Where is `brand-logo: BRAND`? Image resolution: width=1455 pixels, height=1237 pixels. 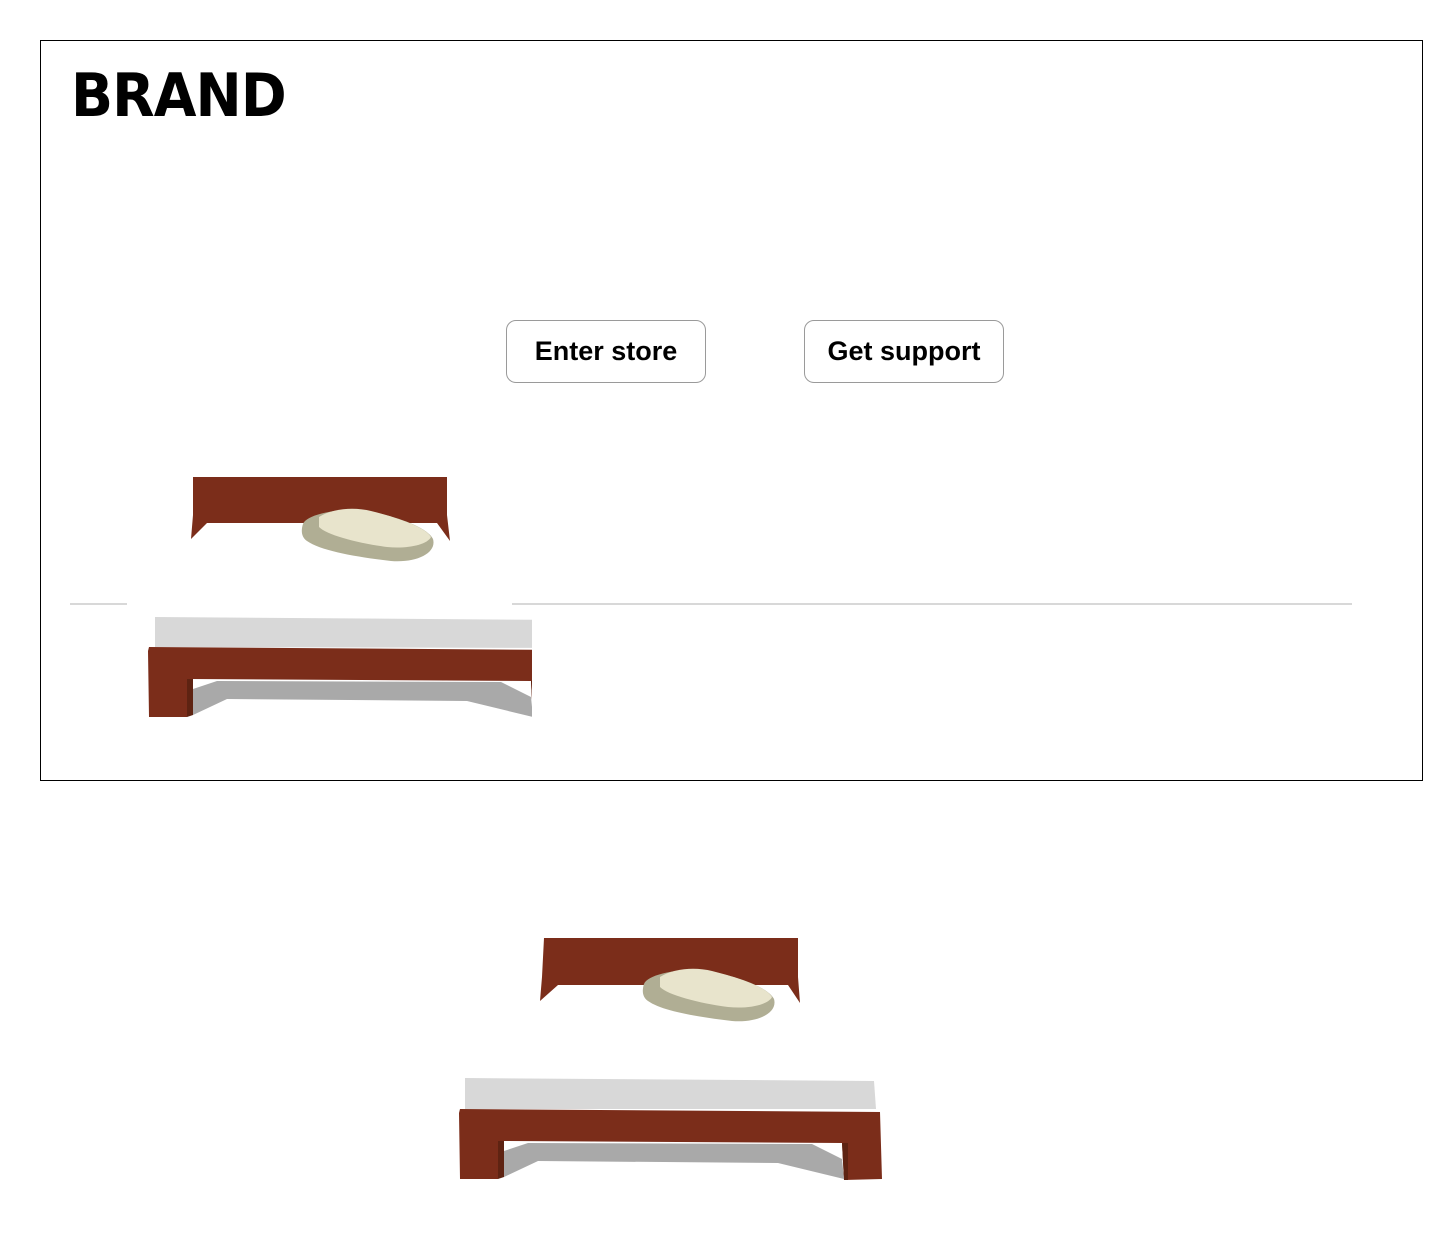
brand-logo: BRAND is located at coordinates (179, 96).